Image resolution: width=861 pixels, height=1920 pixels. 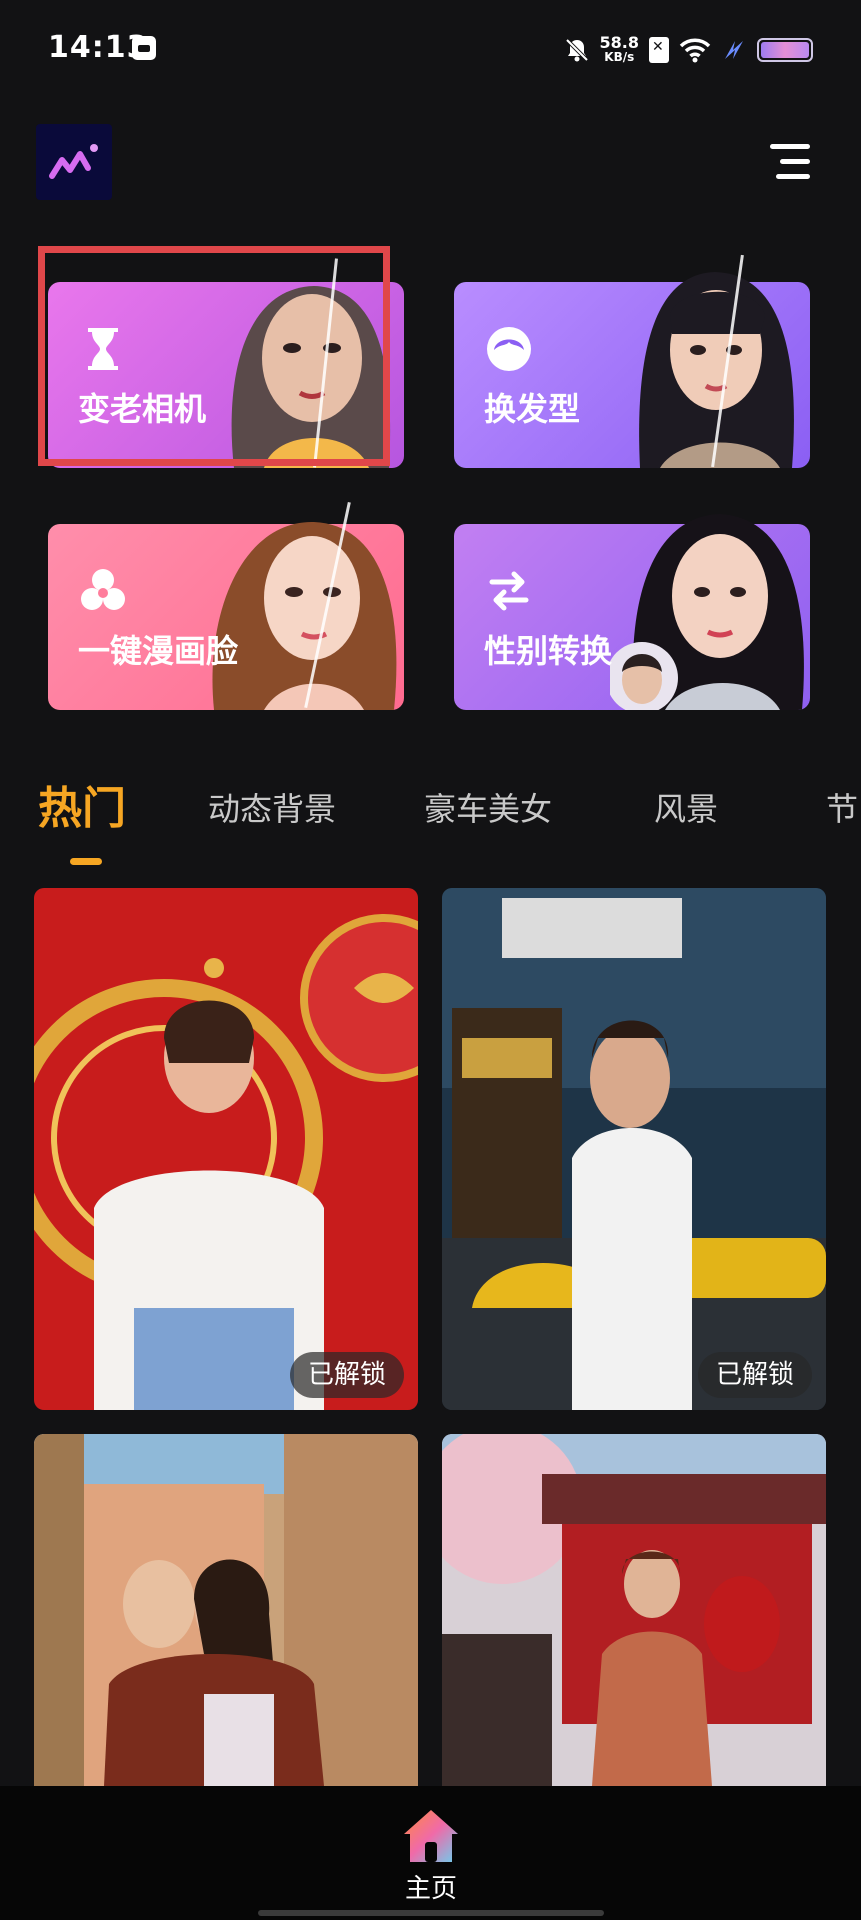 I want to click on charging-bolt-icon, so click(x=734, y=50).